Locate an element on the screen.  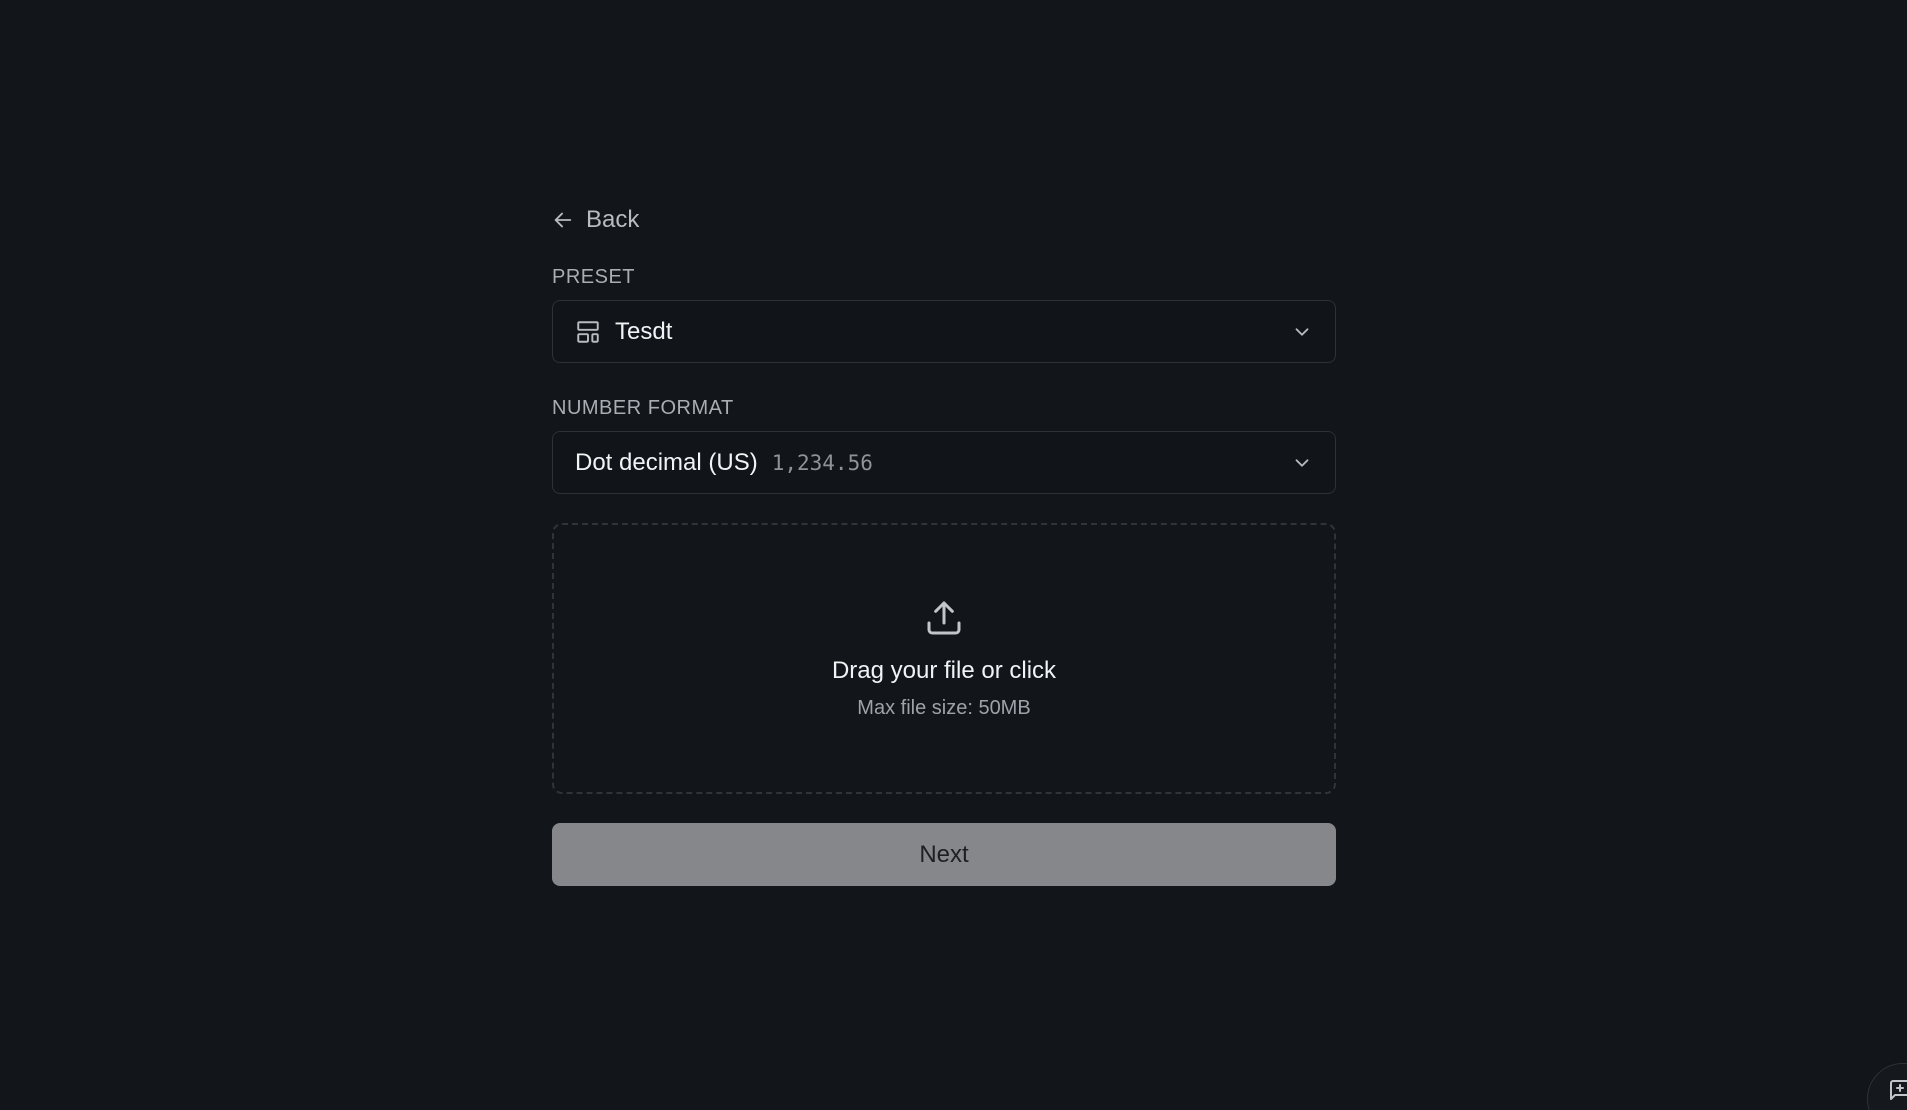
preset-label: PRESET is located at coordinates (594, 277).